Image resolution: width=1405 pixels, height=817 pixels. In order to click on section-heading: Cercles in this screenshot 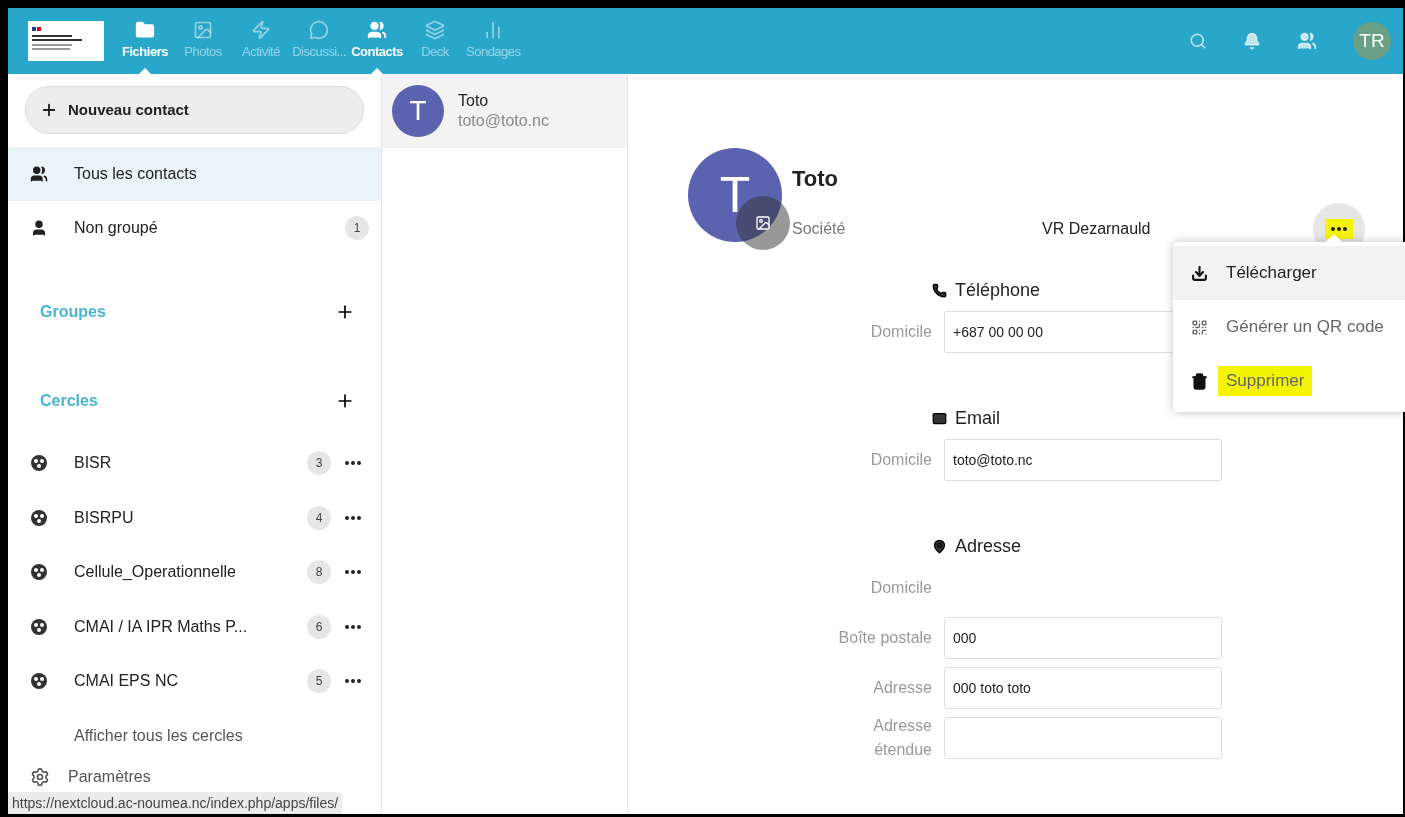, I will do `click(69, 401)`.